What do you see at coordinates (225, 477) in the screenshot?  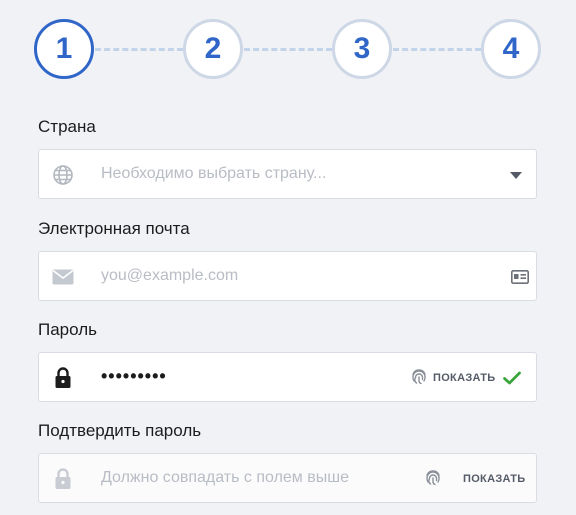 I see `confirm-password-placeholder: Должно совпадать с полем выше` at bounding box center [225, 477].